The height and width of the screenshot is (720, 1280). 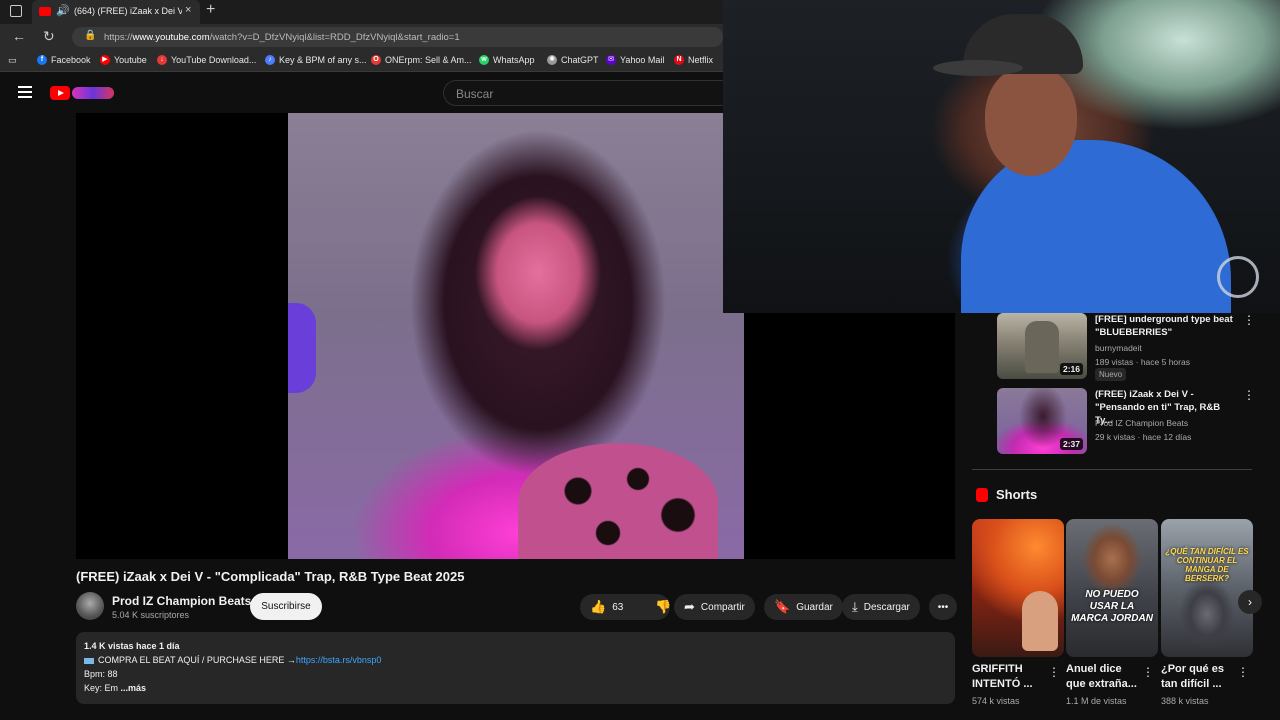 What do you see at coordinates (105, 60) in the screenshot?
I see `bookmark-favicon-icon: ▶` at bounding box center [105, 60].